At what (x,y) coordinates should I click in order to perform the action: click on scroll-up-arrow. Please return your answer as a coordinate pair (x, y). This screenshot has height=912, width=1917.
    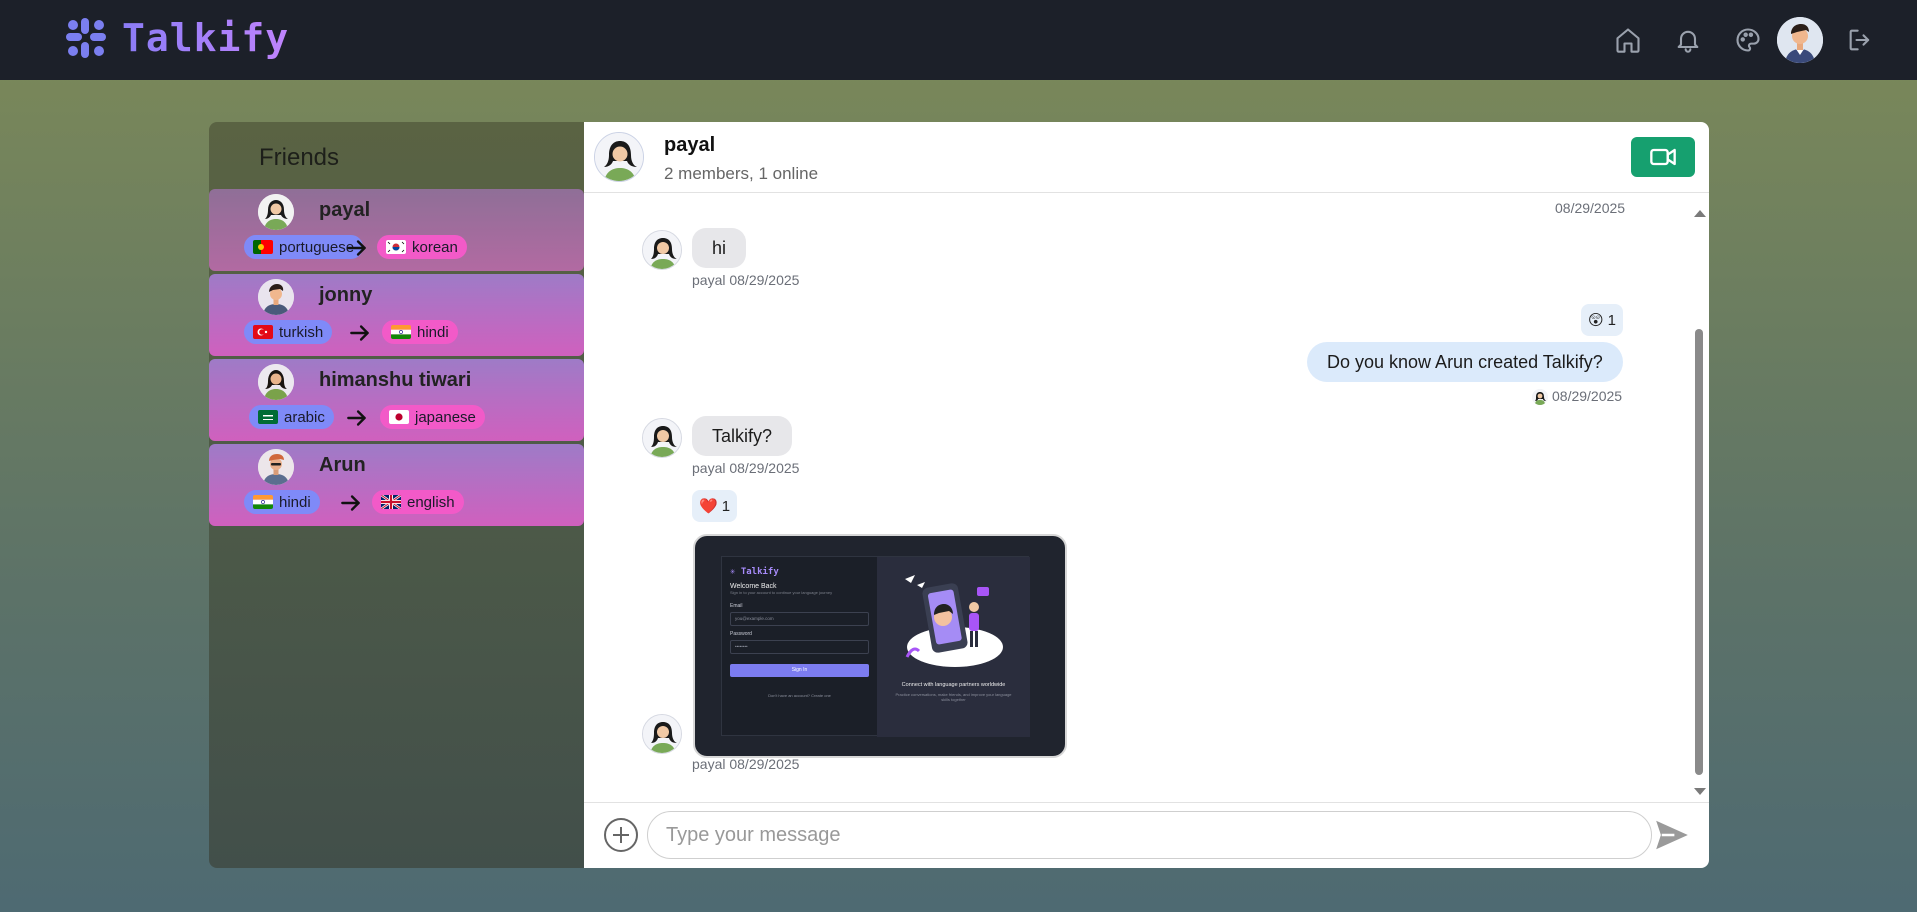
    Looking at the image, I should click on (1700, 213).